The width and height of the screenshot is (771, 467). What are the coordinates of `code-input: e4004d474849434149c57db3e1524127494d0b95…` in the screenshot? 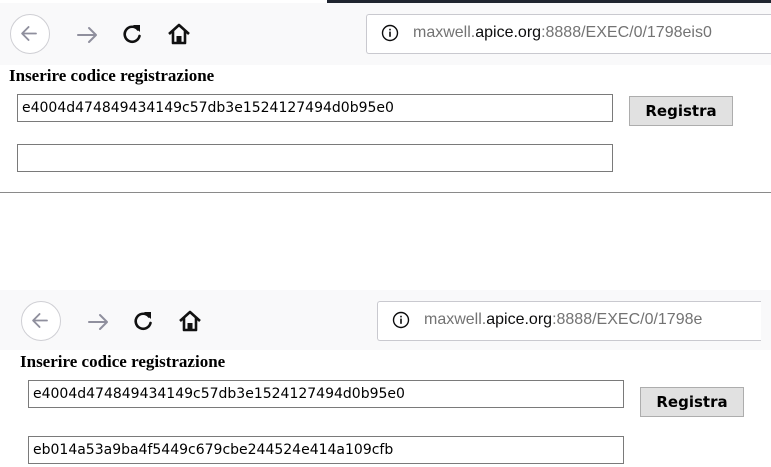 It's located at (315, 108).